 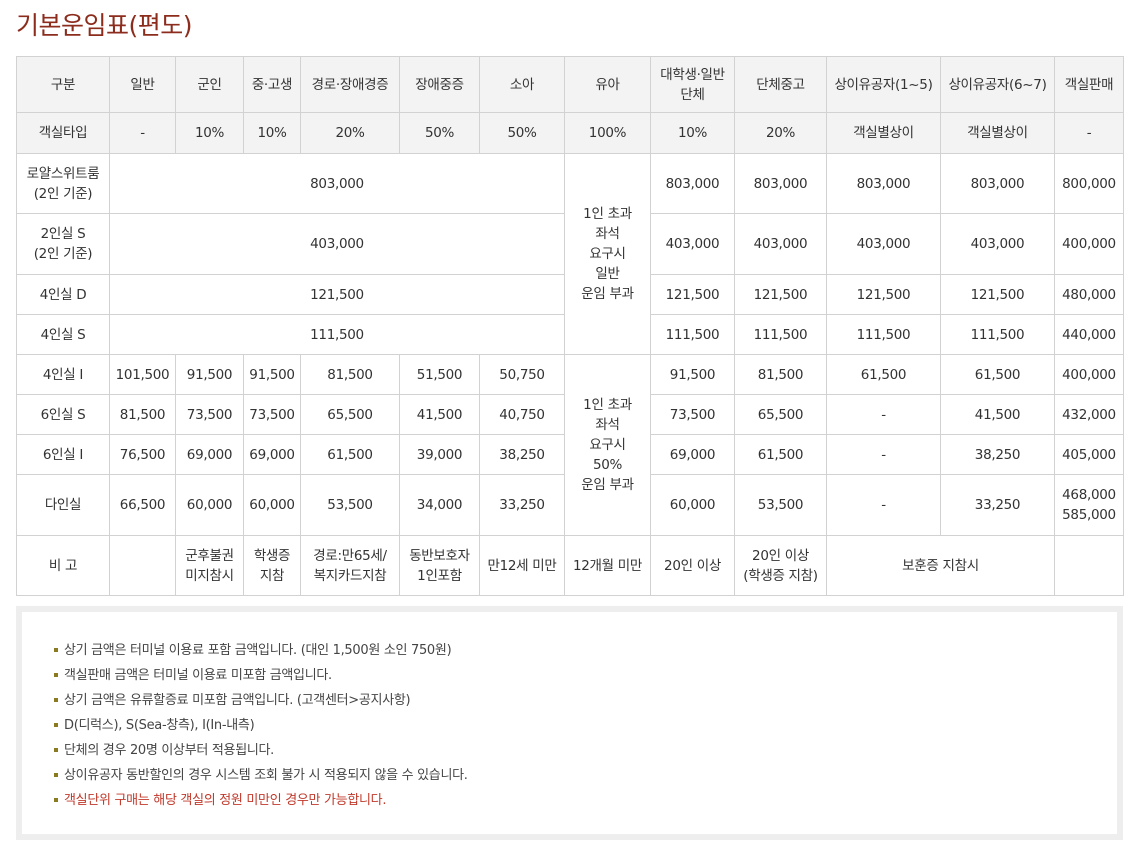 What do you see at coordinates (63, 334) in the screenshot?
I see `row-label: 4인실 S` at bounding box center [63, 334].